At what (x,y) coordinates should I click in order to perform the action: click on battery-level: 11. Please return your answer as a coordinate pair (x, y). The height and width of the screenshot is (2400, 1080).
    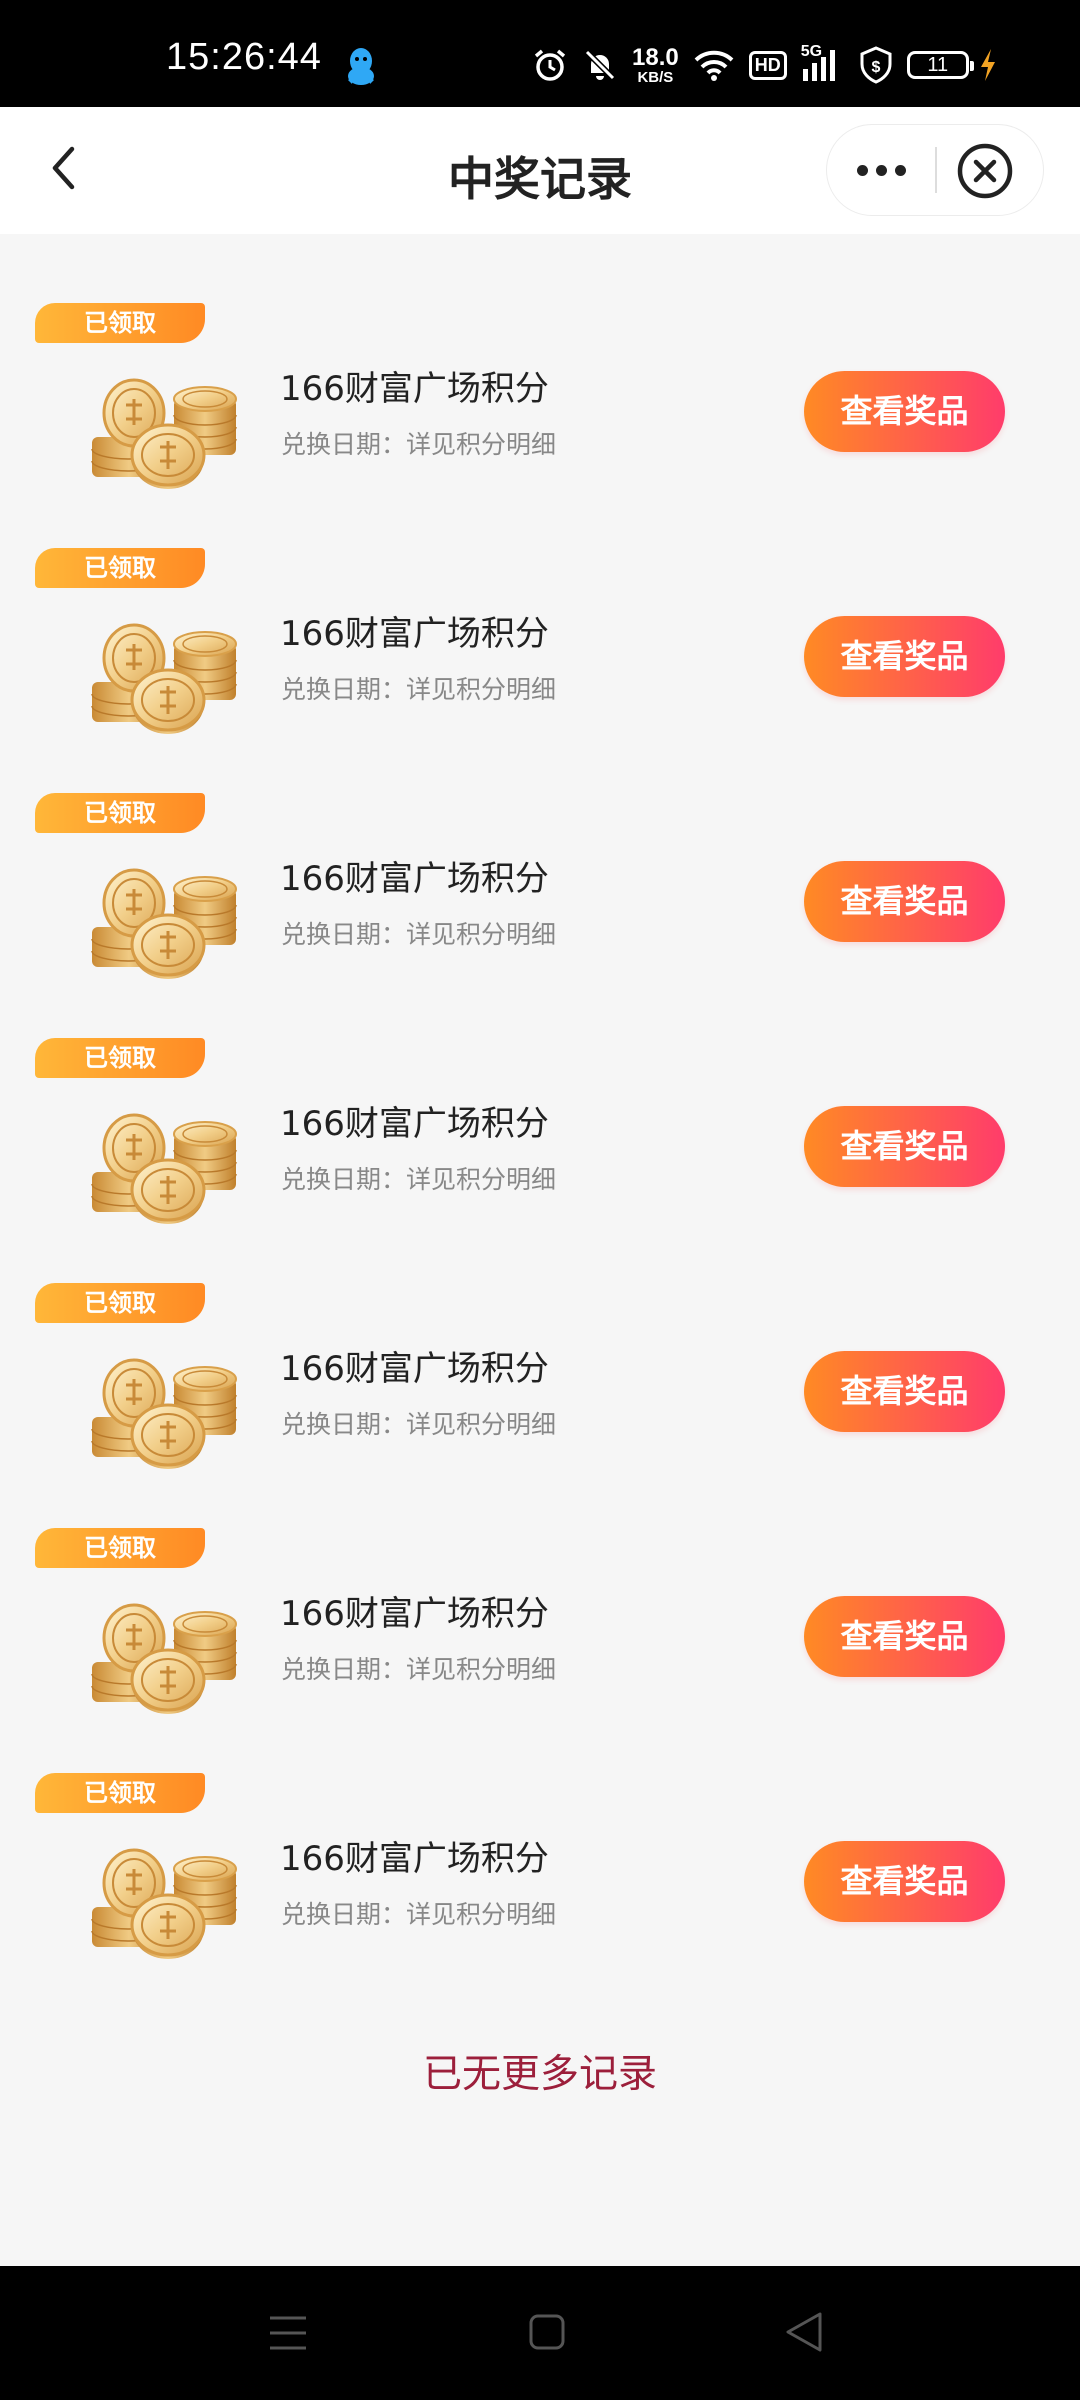
    Looking at the image, I should click on (938, 64).